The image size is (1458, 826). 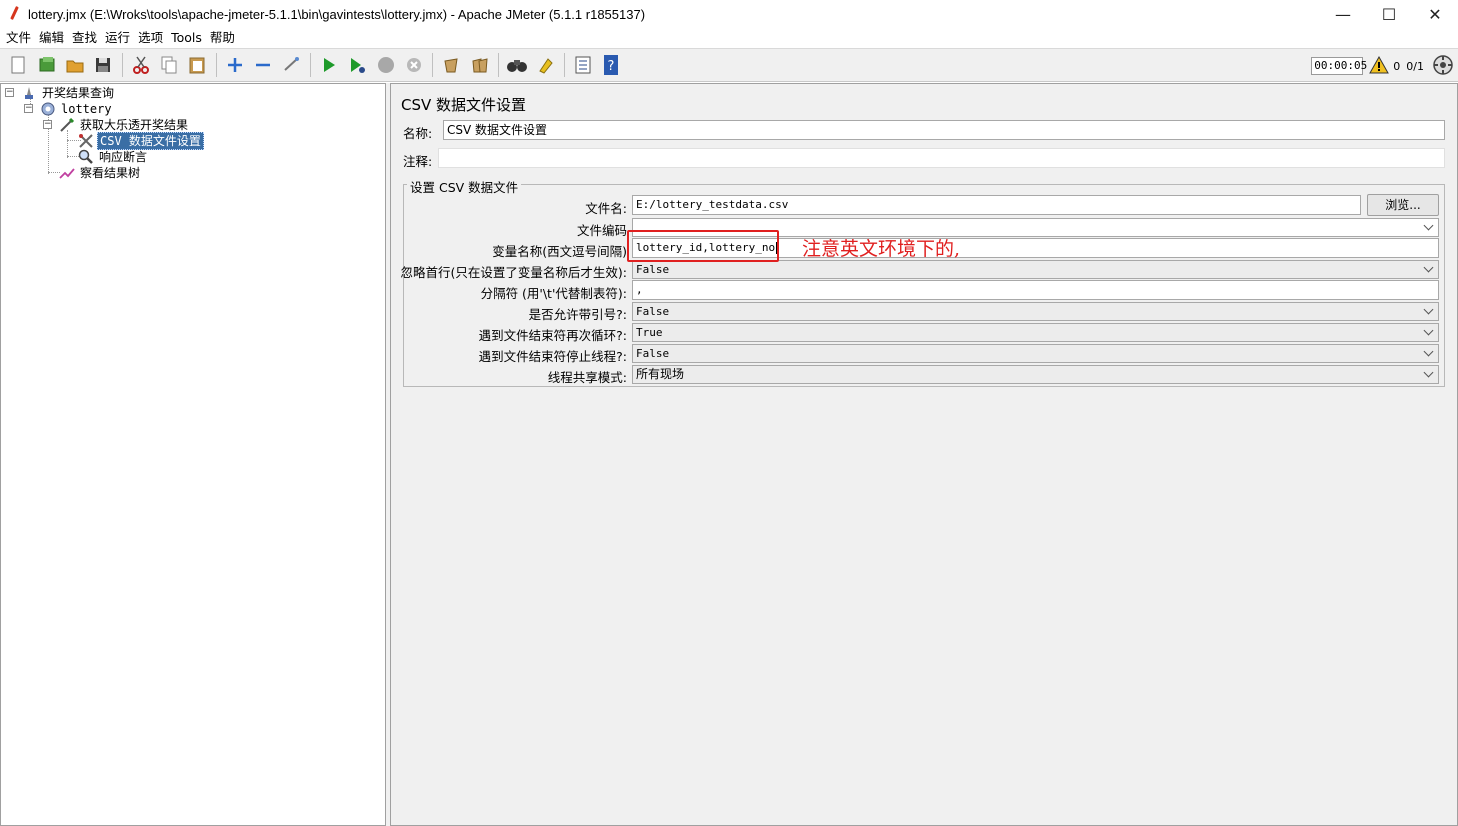 What do you see at coordinates (601, 230) in the screenshot?
I see `encoding-label: 文件编码` at bounding box center [601, 230].